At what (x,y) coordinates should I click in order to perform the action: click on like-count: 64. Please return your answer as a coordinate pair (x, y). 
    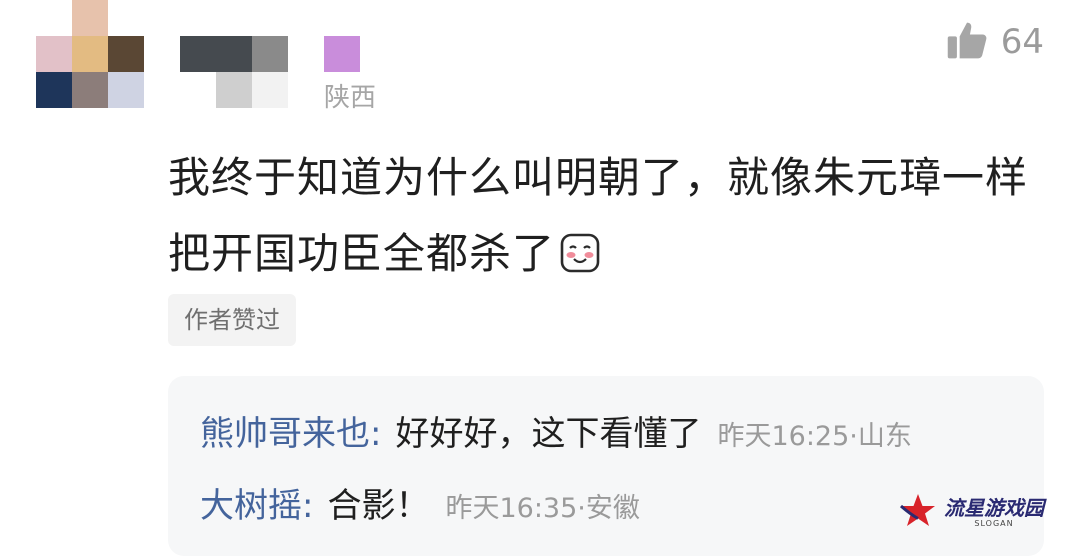
    Looking at the image, I should click on (1022, 42).